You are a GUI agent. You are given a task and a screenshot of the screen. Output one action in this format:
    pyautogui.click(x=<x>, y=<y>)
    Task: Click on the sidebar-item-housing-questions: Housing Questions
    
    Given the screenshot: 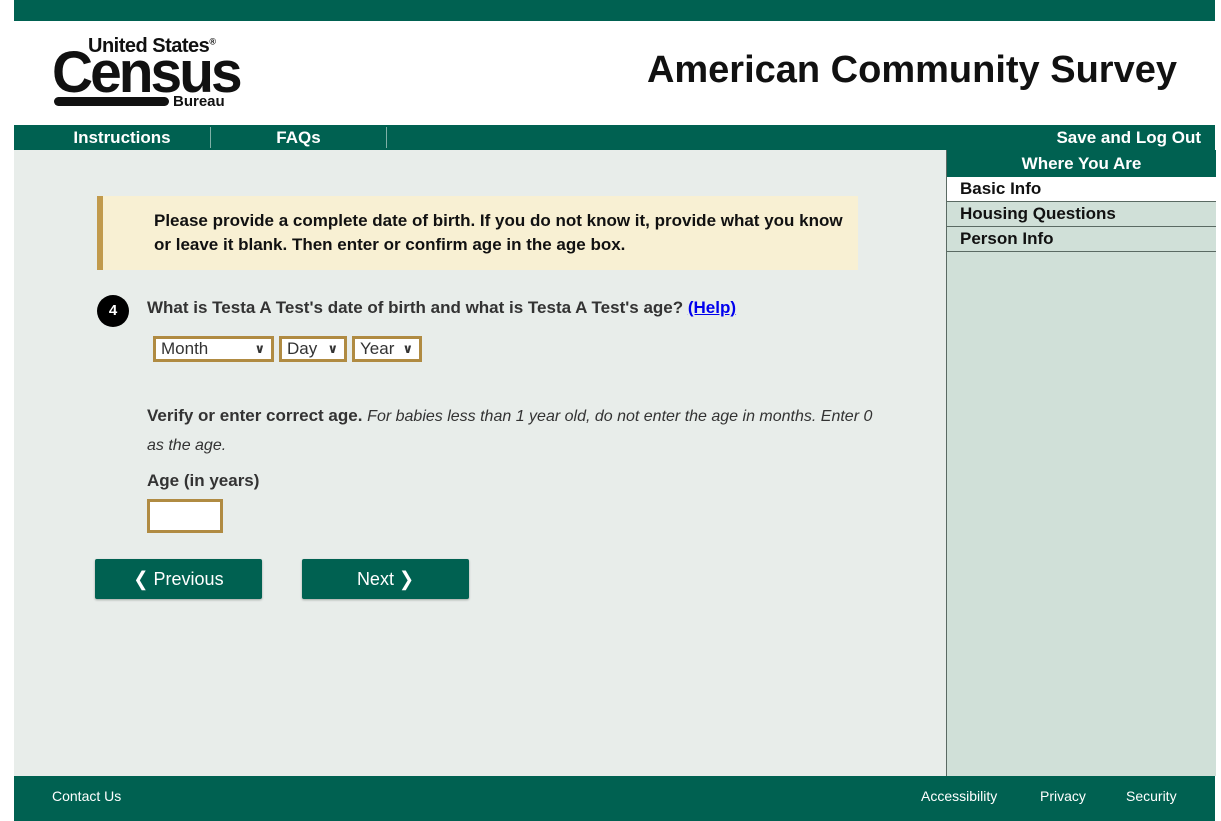 What is the action you would take?
    pyautogui.click(x=1081, y=214)
    